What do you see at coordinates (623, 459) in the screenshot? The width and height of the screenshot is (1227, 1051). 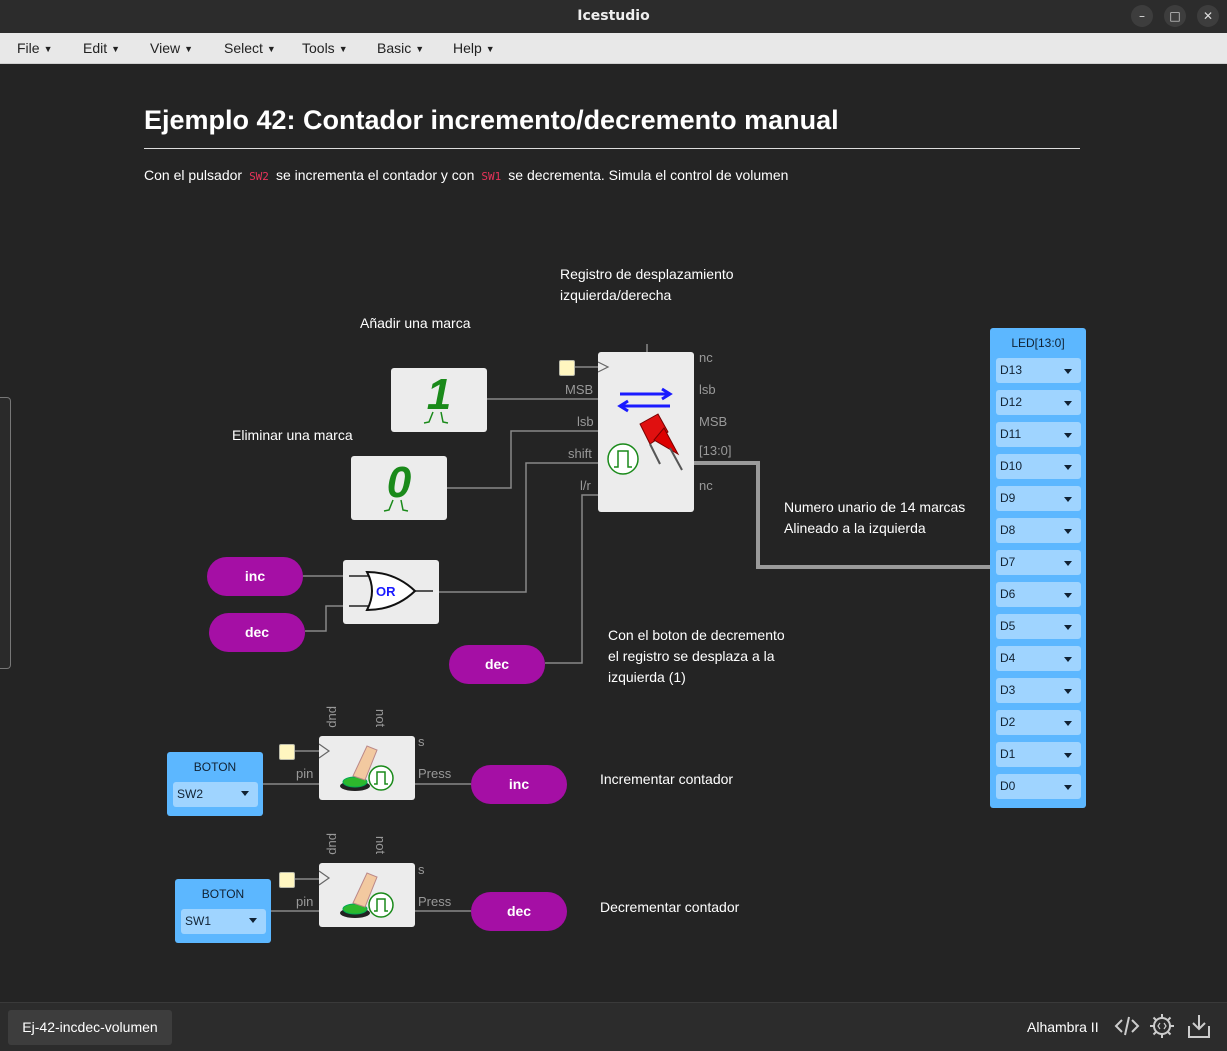 I see `clock-pulse-icon` at bounding box center [623, 459].